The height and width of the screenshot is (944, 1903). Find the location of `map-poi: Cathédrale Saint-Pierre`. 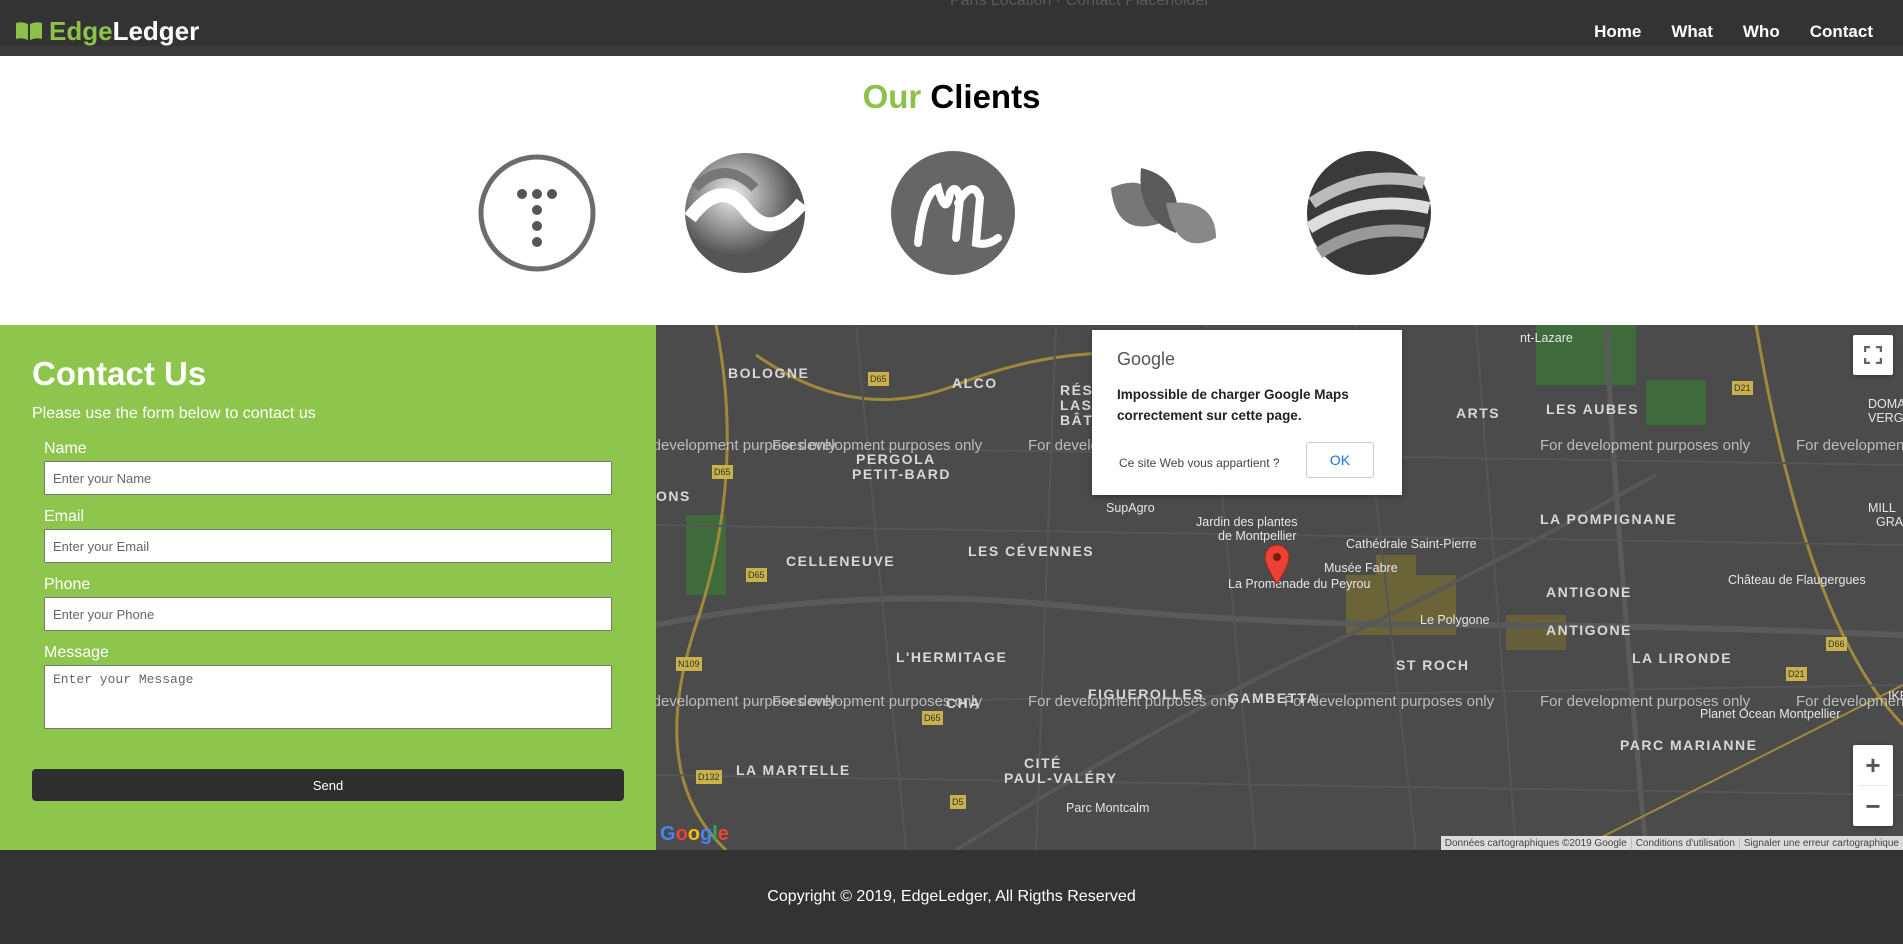

map-poi: Cathédrale Saint-Pierre is located at coordinates (1411, 544).